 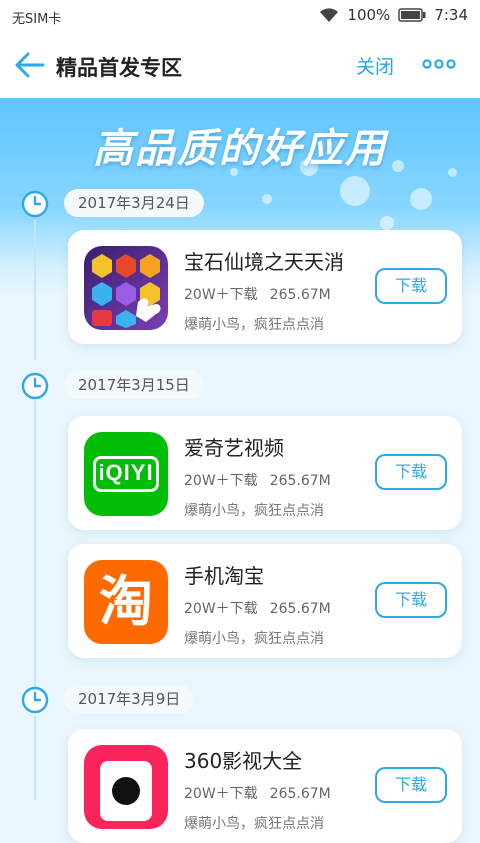 What do you see at coordinates (224, 576) in the screenshot?
I see `app-name: 手机淘宝` at bounding box center [224, 576].